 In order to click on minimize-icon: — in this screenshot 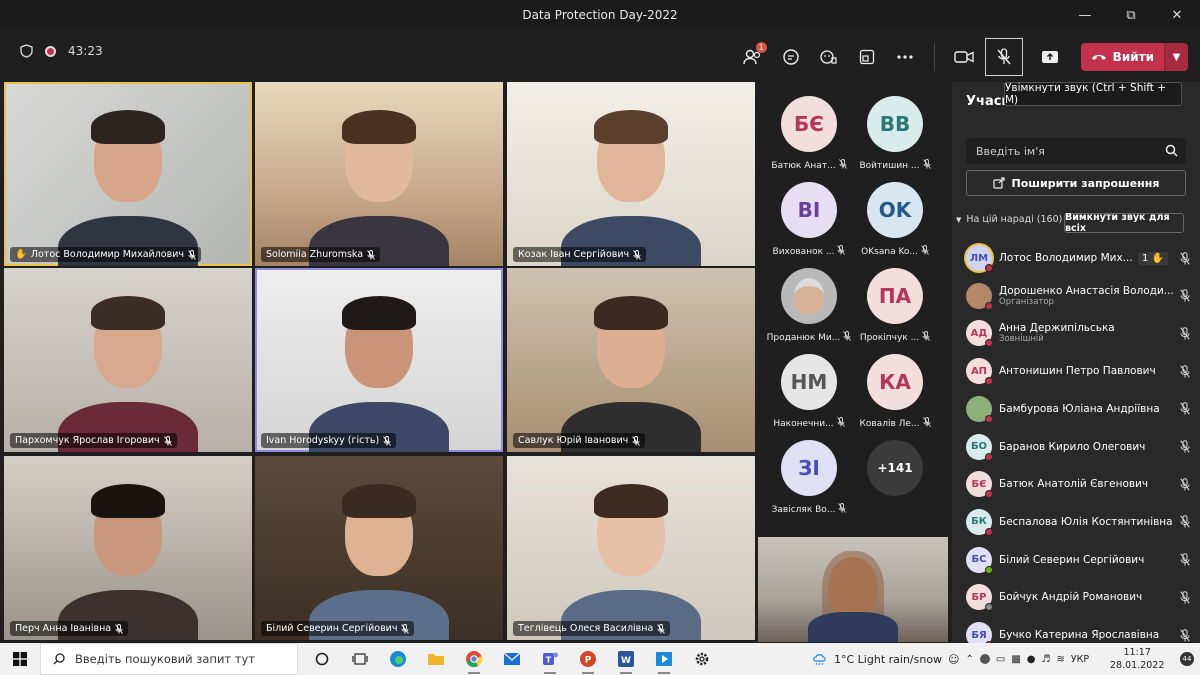, I will do `click(1085, 15)`.